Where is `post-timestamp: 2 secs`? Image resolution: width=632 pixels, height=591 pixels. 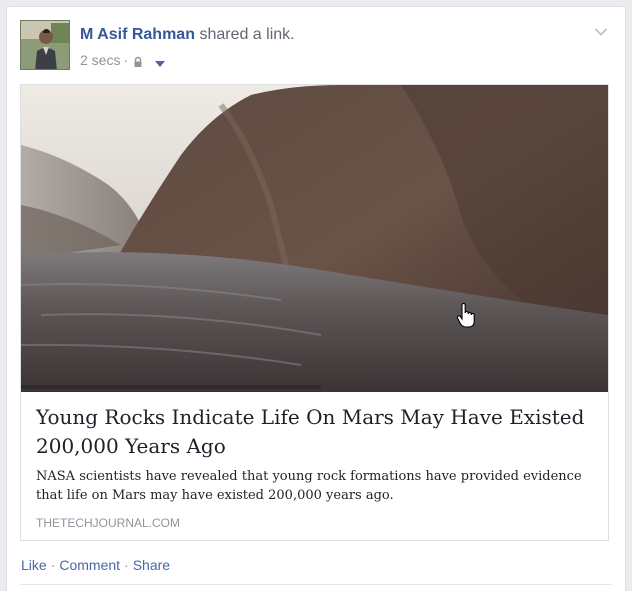 post-timestamp: 2 secs is located at coordinates (100, 60).